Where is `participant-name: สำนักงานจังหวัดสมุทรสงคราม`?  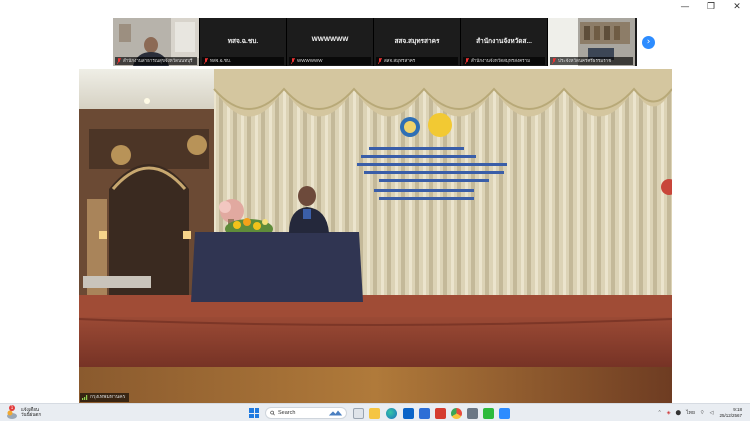
participant-name: สำนักงานจังหวัดสมุทรสงคราม is located at coordinates (504, 61).